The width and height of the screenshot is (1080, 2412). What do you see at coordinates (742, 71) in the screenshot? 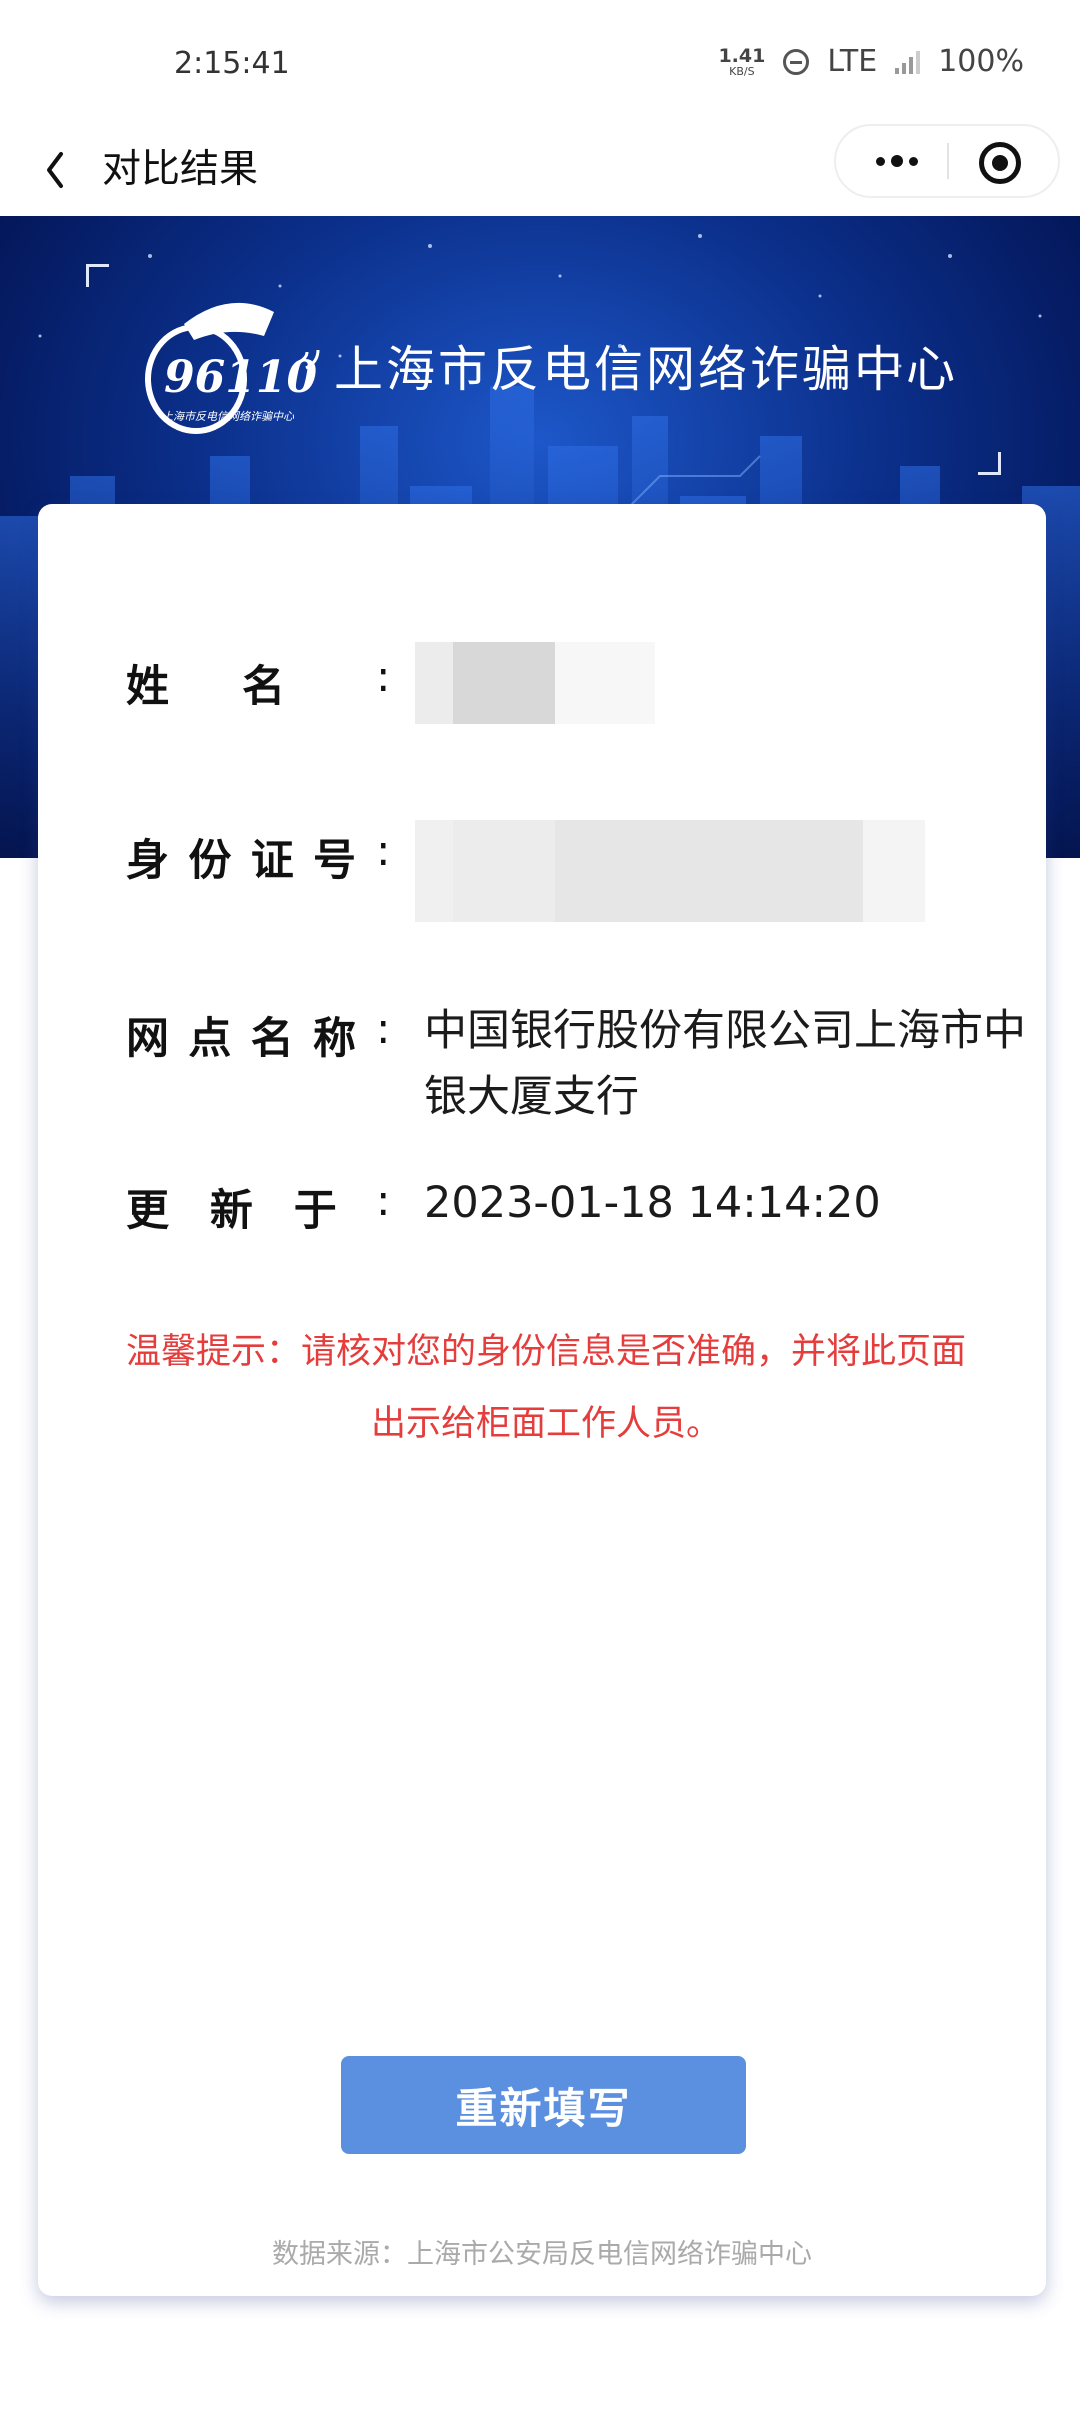
I see `network-speed-unit: KB/S` at bounding box center [742, 71].